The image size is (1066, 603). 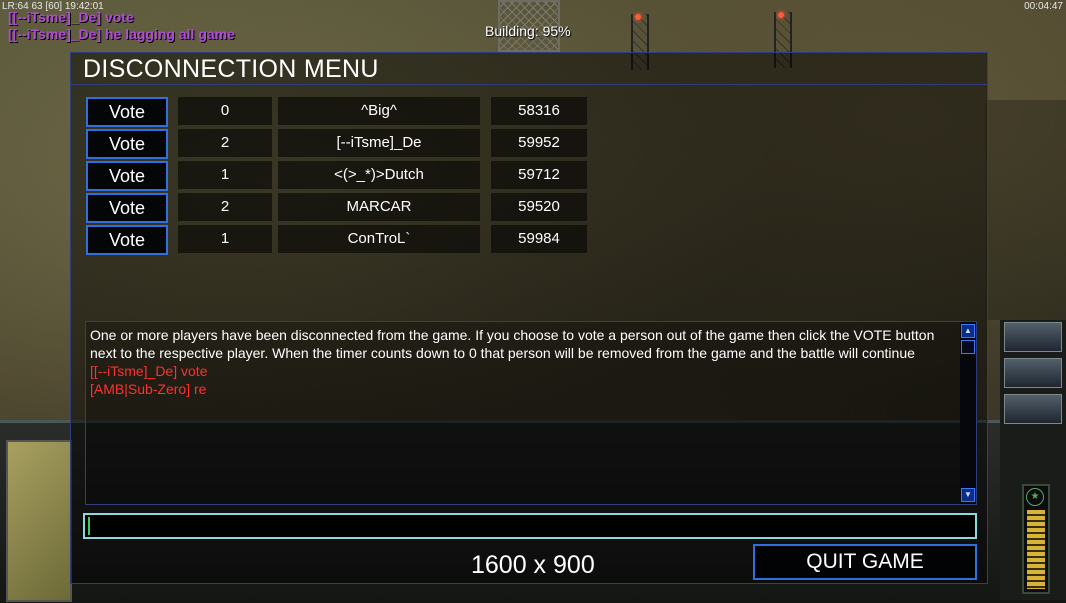 What do you see at coordinates (231, 69) in the screenshot?
I see `dialog-title: DISCONNECTION MENU` at bounding box center [231, 69].